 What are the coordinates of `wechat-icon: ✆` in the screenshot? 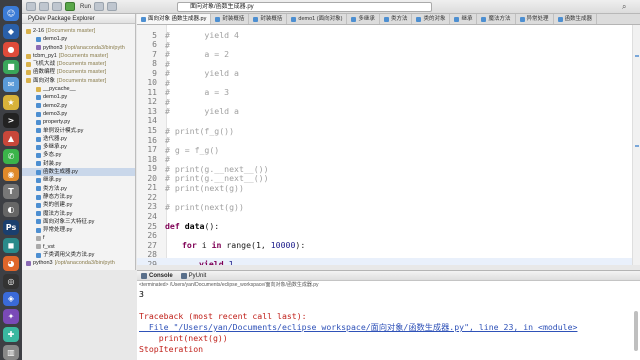 It's located at (11, 156).